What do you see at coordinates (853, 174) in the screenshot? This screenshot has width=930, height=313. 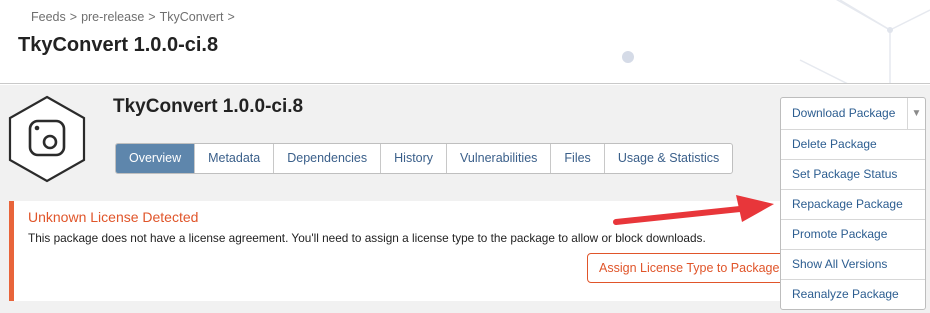 I see `set-package-status-button: Set Package Status` at bounding box center [853, 174].